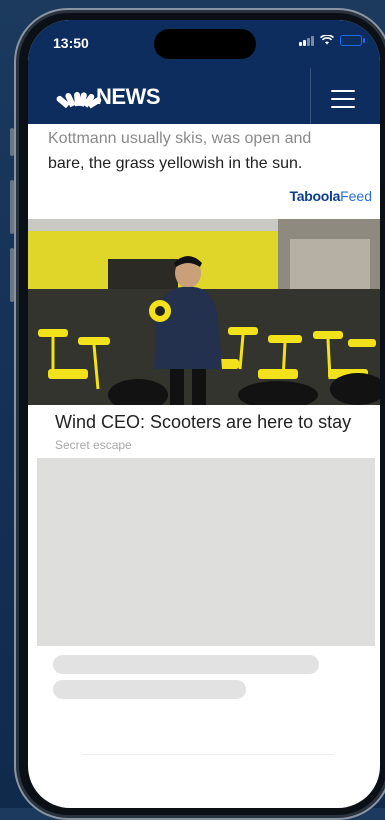  What do you see at coordinates (306, 40) in the screenshot?
I see `signal-icon` at bounding box center [306, 40].